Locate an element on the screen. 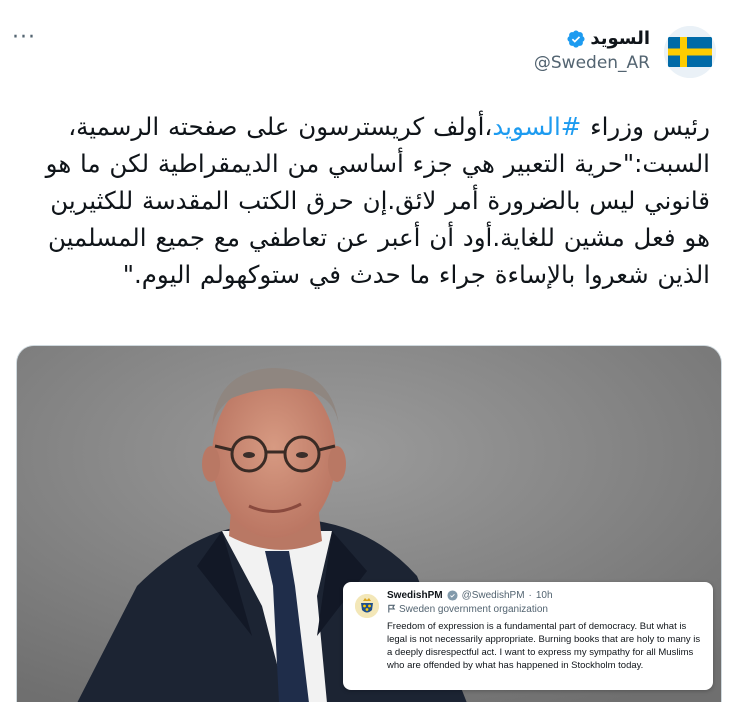  embedded-tweet-header: SwedishPM @SwedishPM · 10h is located at coordinates (545, 595).